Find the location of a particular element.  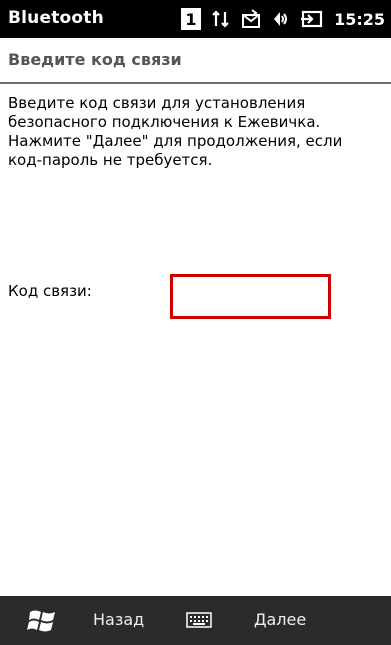

page-header: Введите код связи is located at coordinates (195, 62).